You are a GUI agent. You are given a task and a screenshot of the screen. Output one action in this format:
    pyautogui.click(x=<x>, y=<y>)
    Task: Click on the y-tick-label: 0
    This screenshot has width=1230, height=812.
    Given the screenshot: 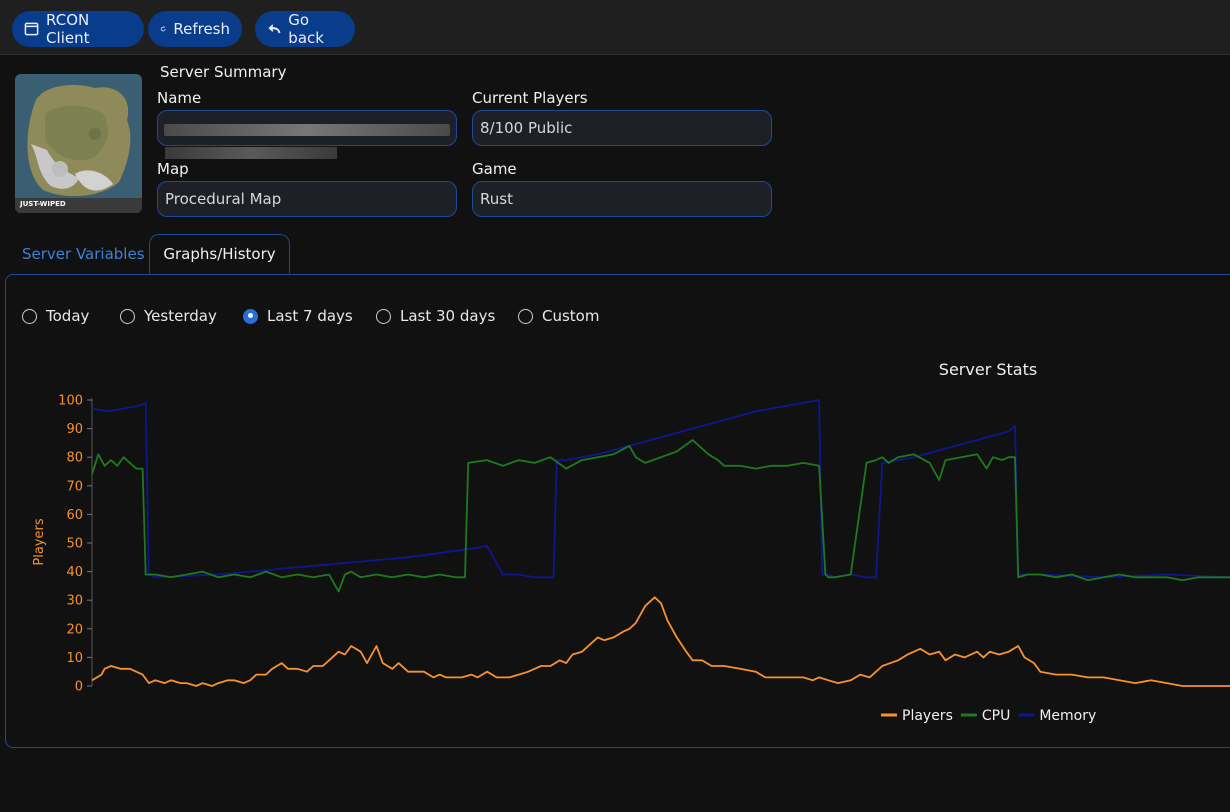 What is the action you would take?
    pyautogui.click(x=79, y=687)
    